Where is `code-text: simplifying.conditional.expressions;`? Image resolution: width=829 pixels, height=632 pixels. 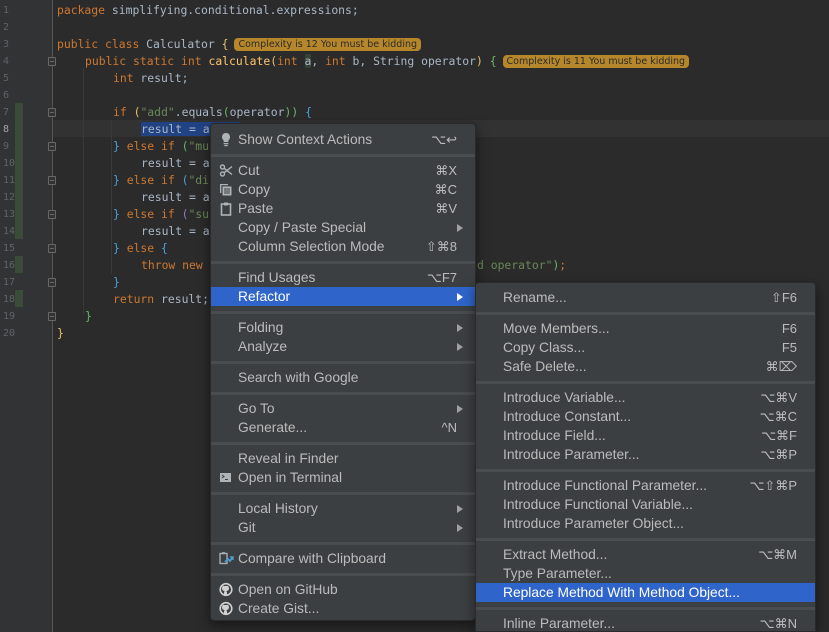
code-text: simplifying.conditional.expressions; is located at coordinates (232, 10).